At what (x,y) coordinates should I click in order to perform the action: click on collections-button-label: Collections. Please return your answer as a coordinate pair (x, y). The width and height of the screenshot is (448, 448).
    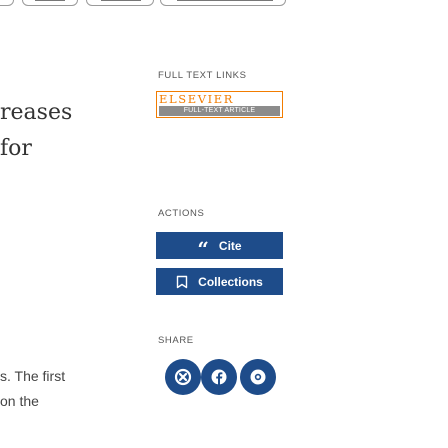
    Looking at the image, I should click on (230, 281).